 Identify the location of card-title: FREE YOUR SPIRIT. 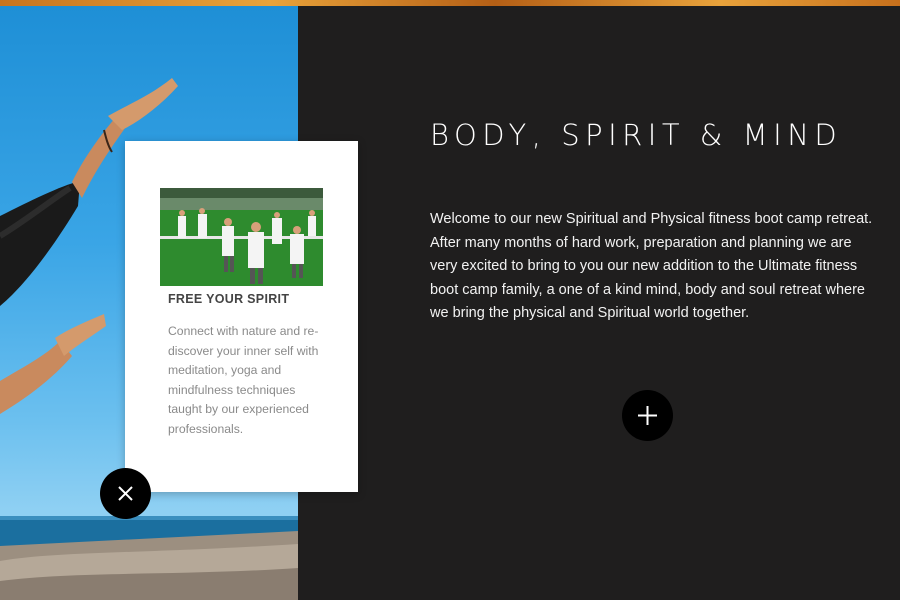
(229, 299).